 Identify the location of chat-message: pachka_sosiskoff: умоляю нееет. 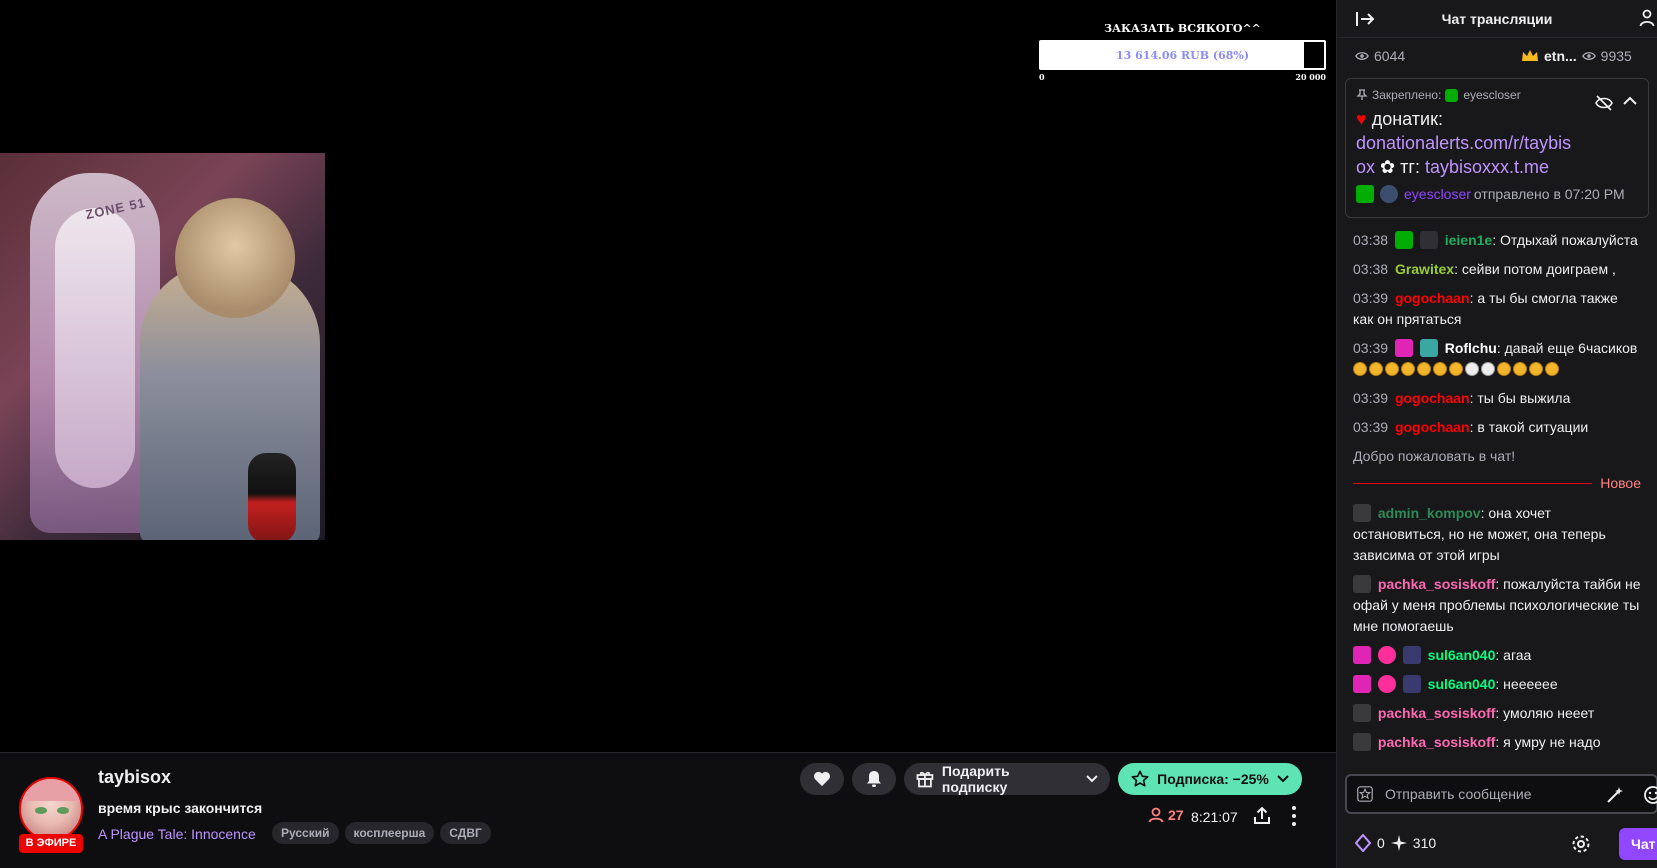
(1497, 713).